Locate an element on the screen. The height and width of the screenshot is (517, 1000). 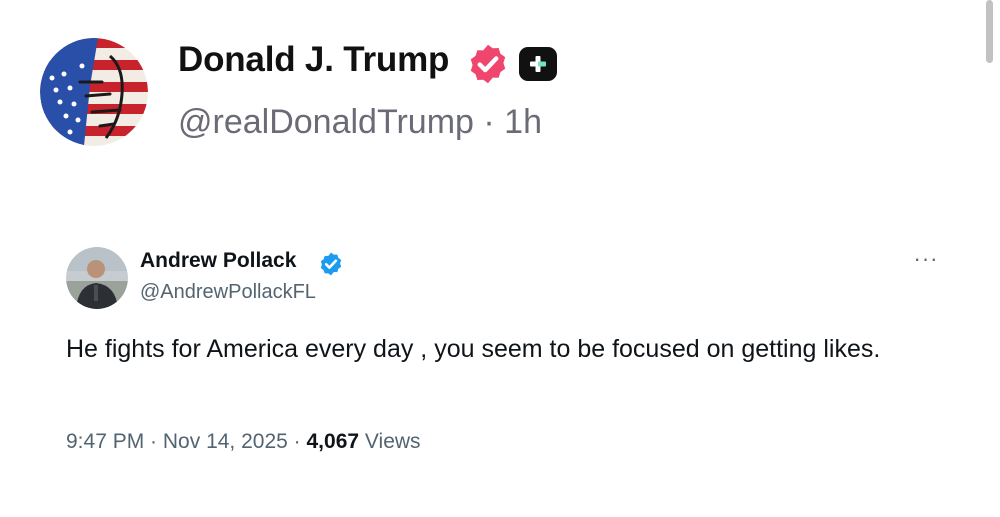
verified-badge-icon is located at coordinates (488, 64).